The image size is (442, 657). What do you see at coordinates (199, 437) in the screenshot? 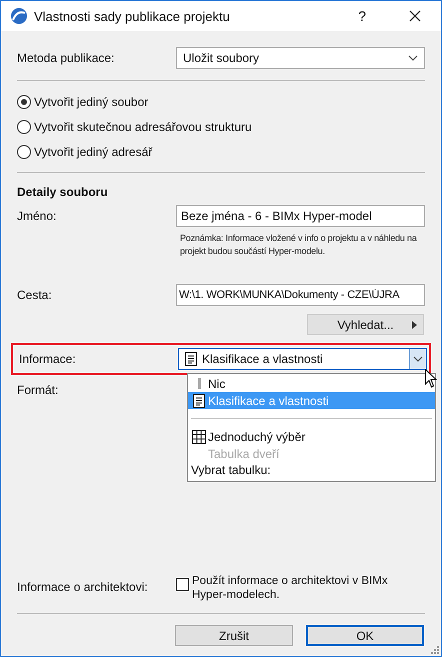
I see `table-icon` at bounding box center [199, 437].